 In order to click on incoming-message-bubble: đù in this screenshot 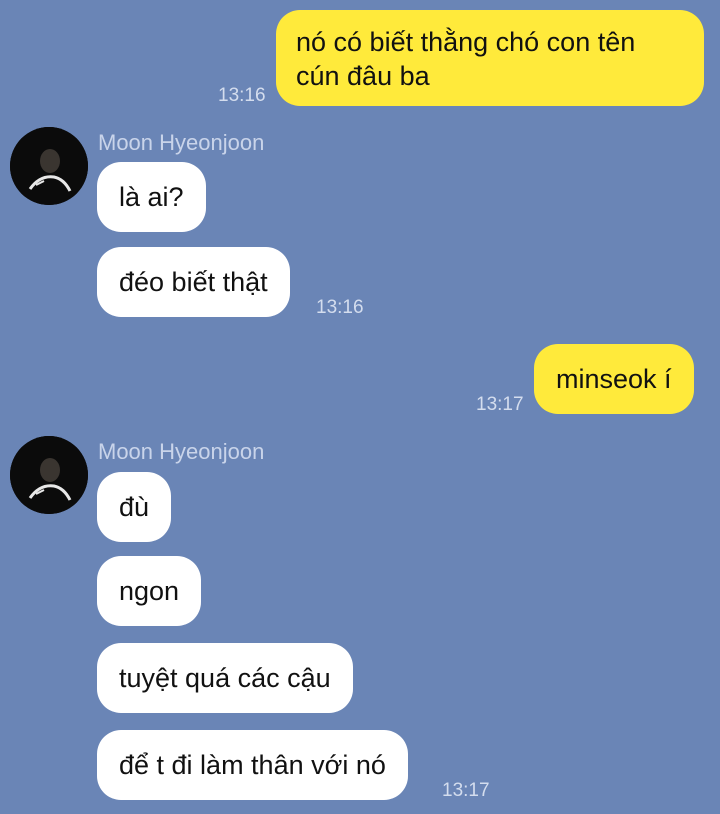, I will do `click(134, 507)`.